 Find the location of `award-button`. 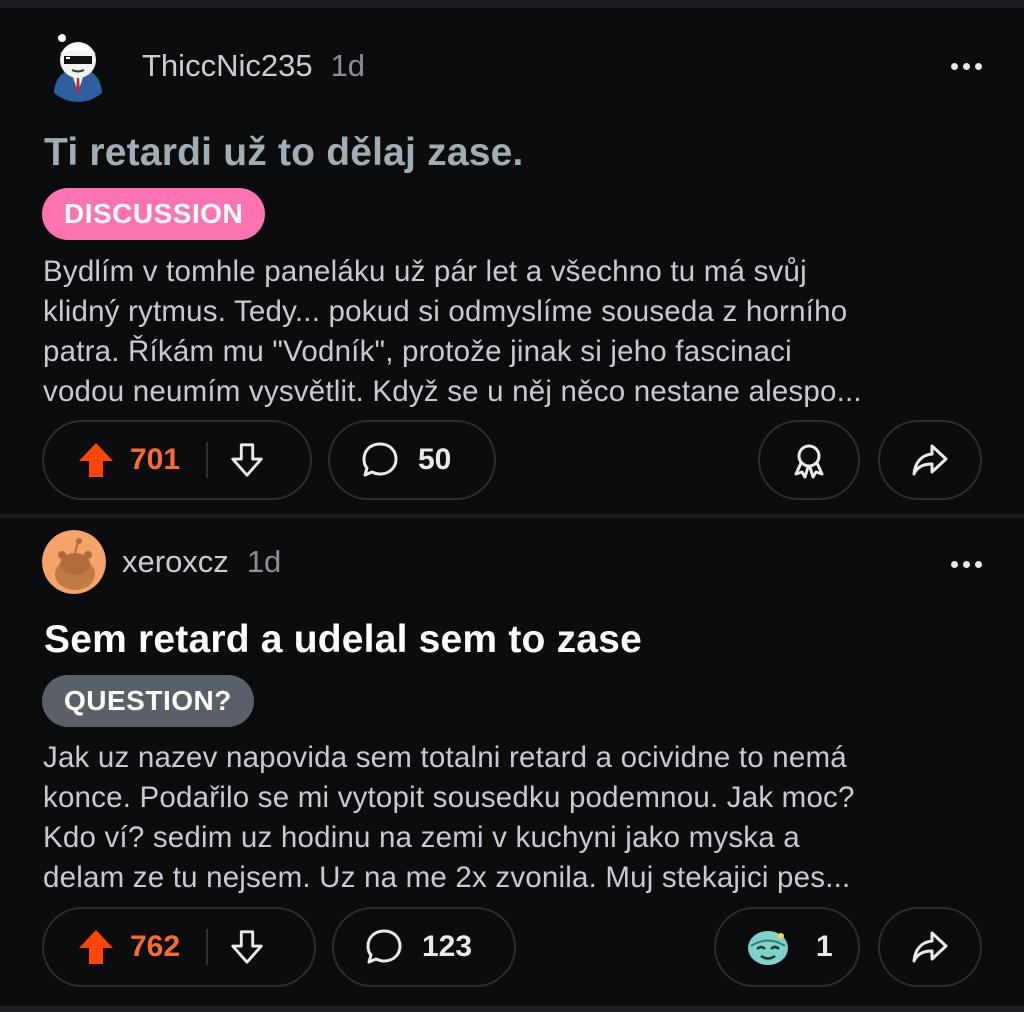

award-button is located at coordinates (809, 460).